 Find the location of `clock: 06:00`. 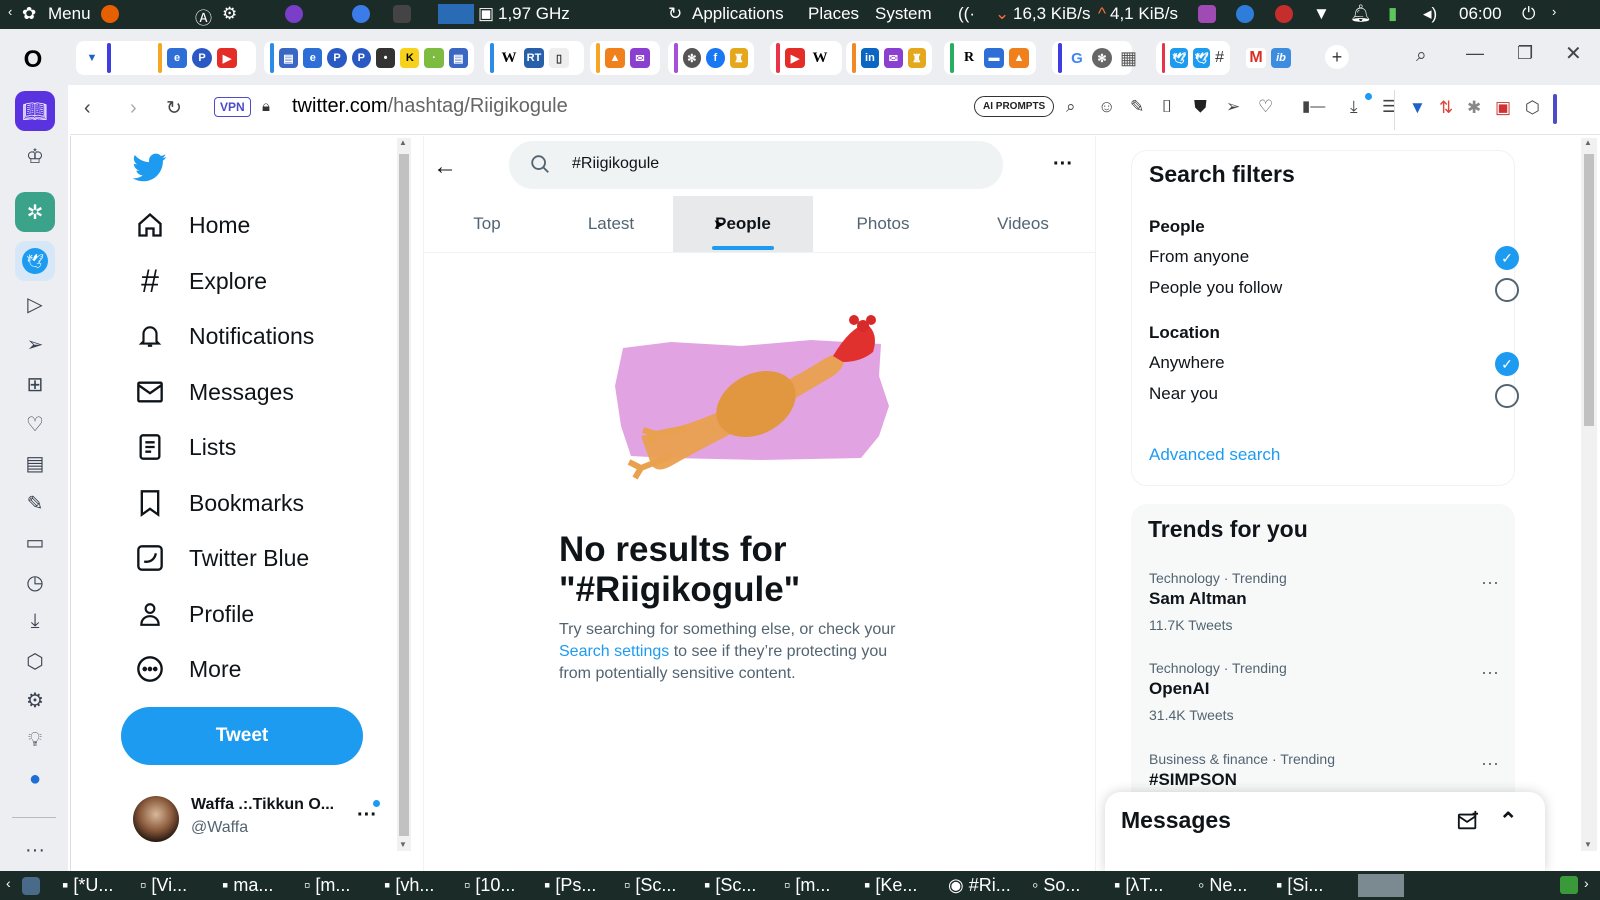

clock: 06:00 is located at coordinates (1480, 14).